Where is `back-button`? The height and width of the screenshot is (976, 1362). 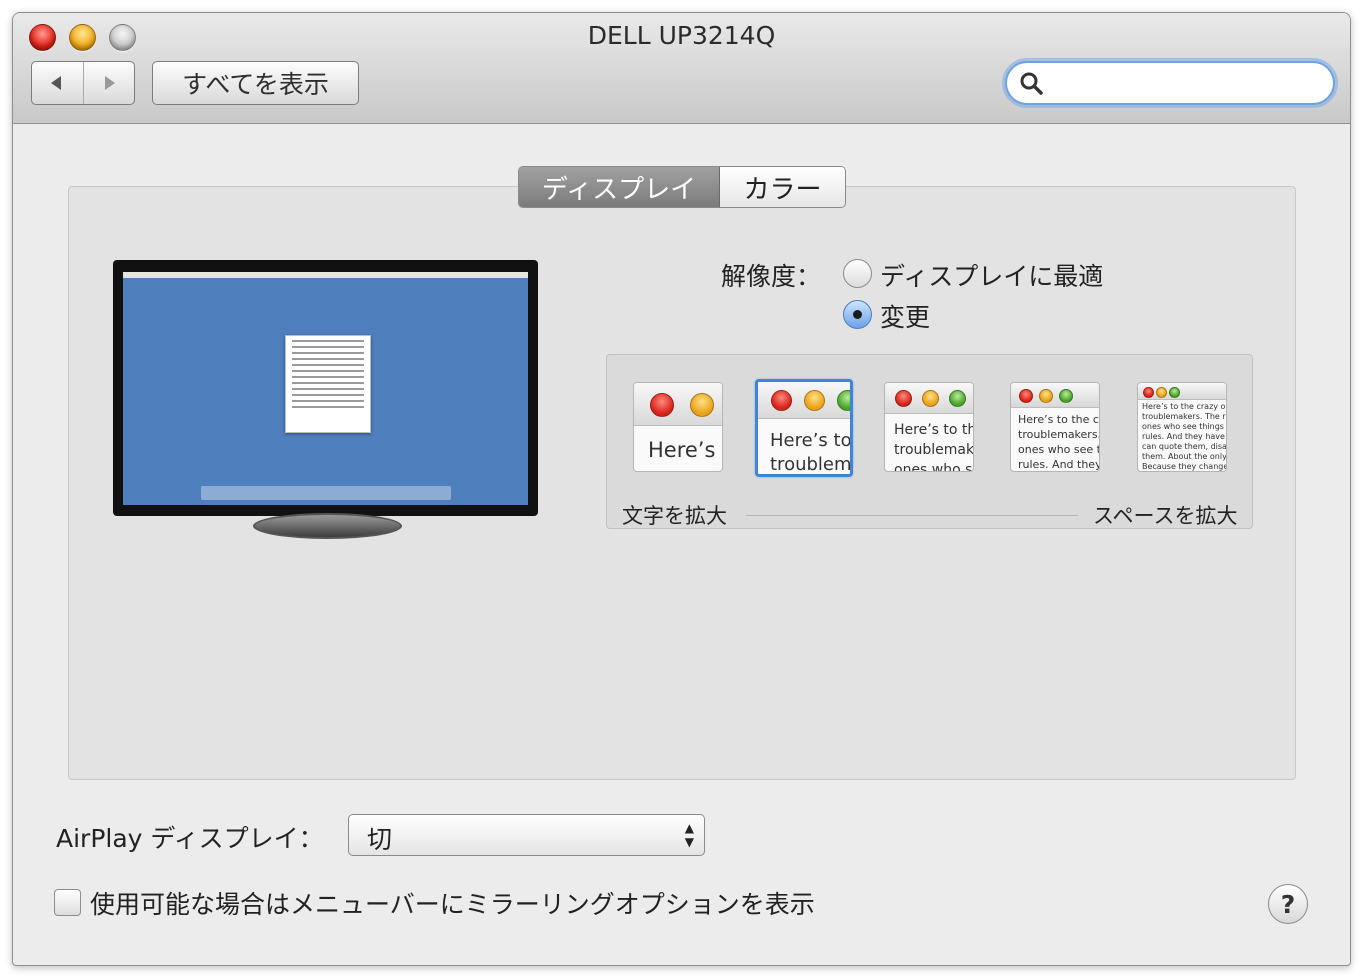 back-button is located at coordinates (58, 83).